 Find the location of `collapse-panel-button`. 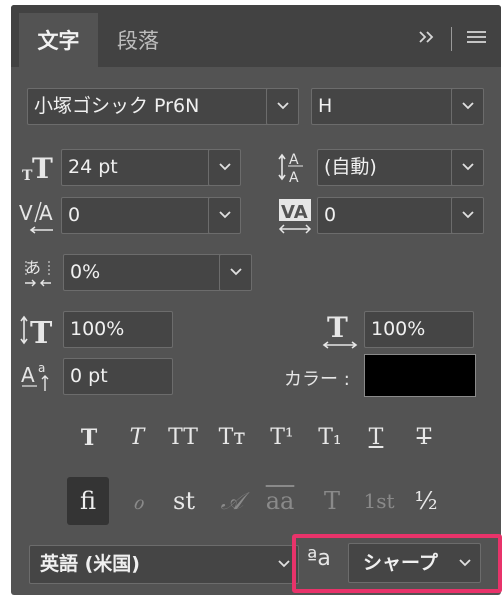

collapse-panel-button is located at coordinates (427, 40).